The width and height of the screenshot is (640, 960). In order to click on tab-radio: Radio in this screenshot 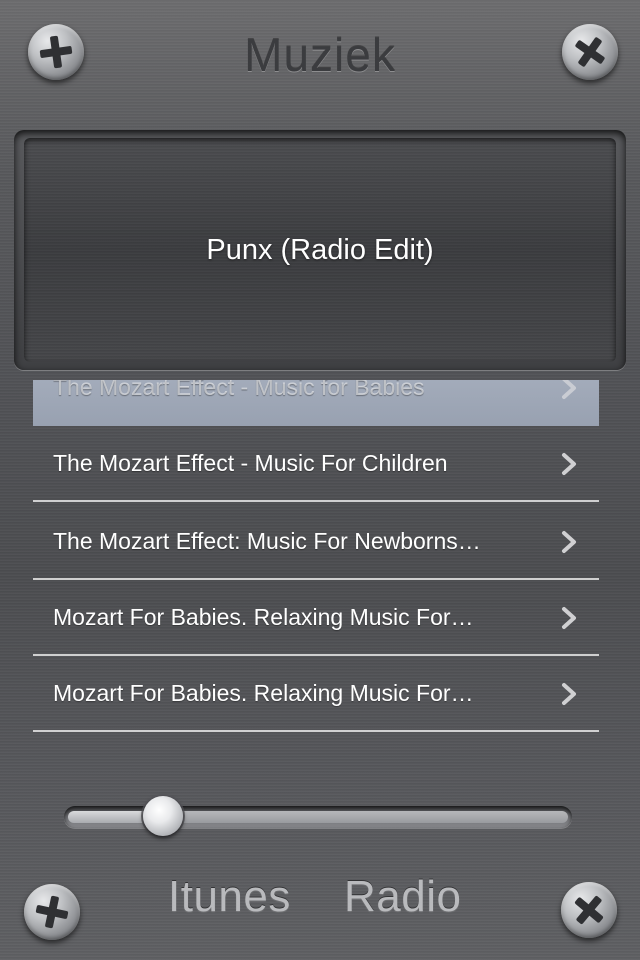, I will do `click(402, 897)`.